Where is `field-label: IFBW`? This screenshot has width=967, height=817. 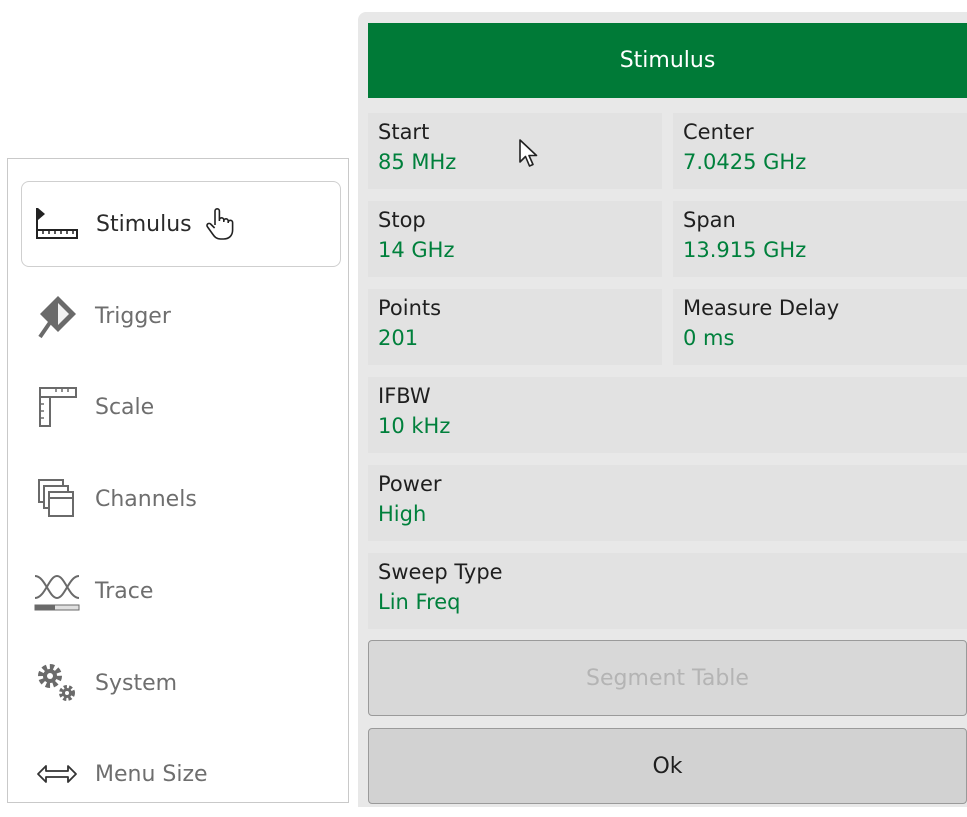 field-label: IFBW is located at coordinates (404, 396).